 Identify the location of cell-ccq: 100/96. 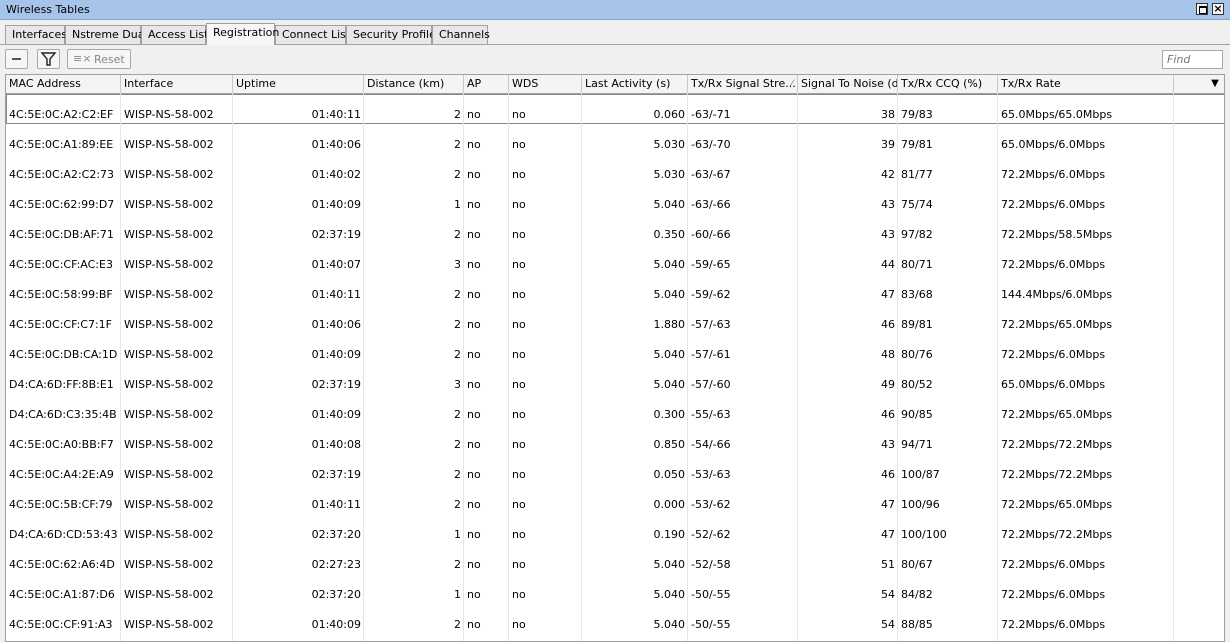
(920, 504).